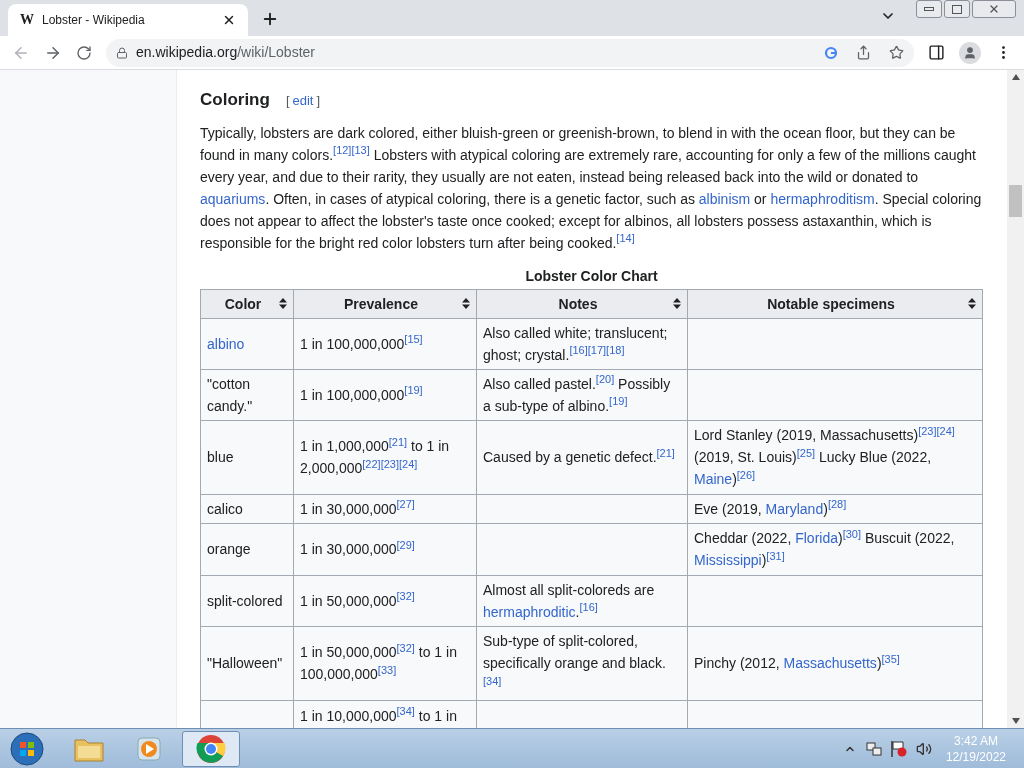 The width and height of the screenshot is (1024, 768). I want to click on wikipedia-logo-icon: W, so click(27, 20).